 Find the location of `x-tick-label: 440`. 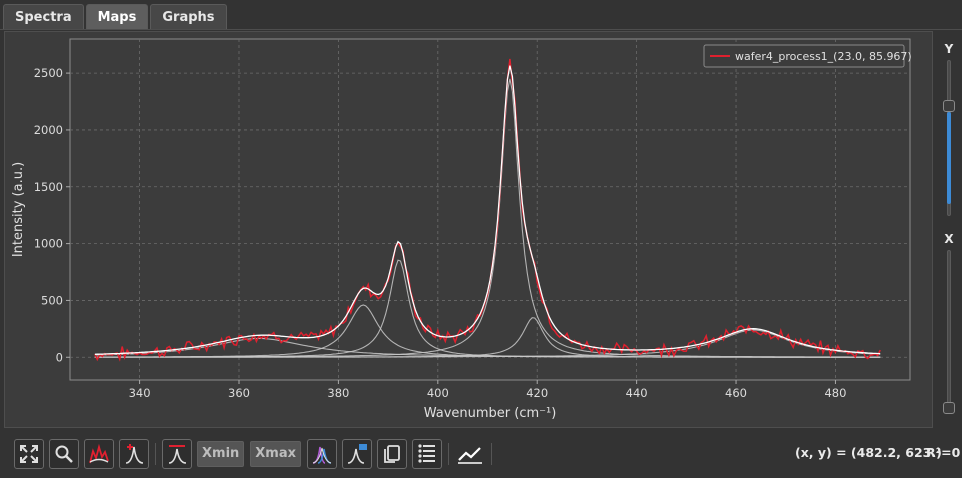

x-tick-label: 440 is located at coordinates (637, 393).